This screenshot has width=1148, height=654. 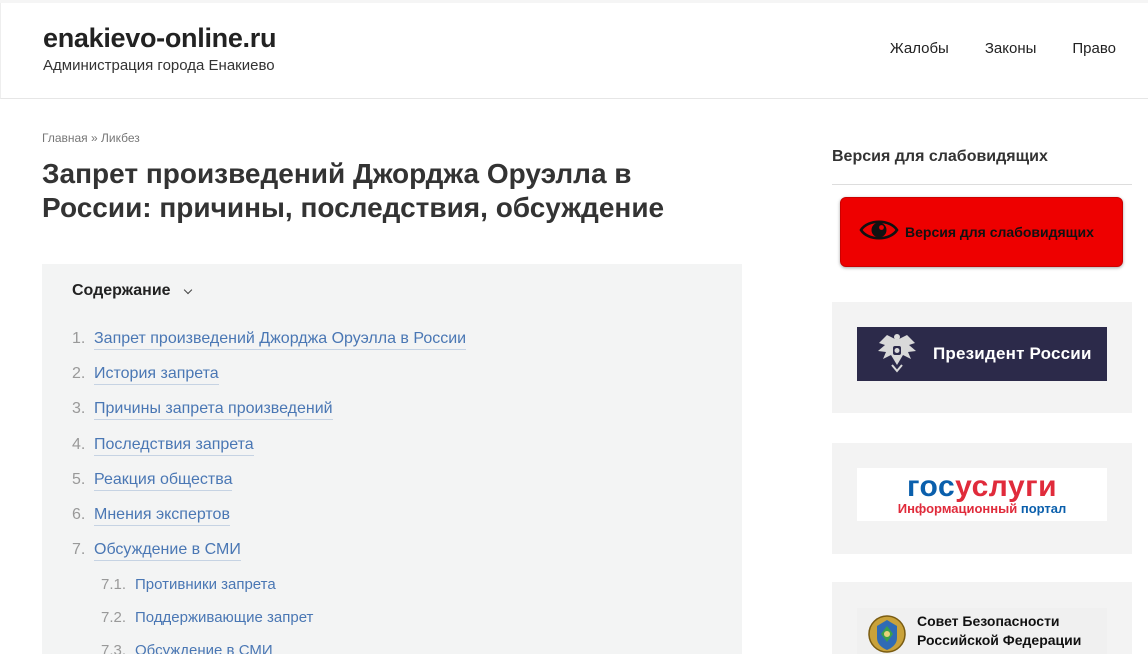 What do you see at coordinates (224, 617) in the screenshot?
I see `toc-sublink: Поддерживающие запрет` at bounding box center [224, 617].